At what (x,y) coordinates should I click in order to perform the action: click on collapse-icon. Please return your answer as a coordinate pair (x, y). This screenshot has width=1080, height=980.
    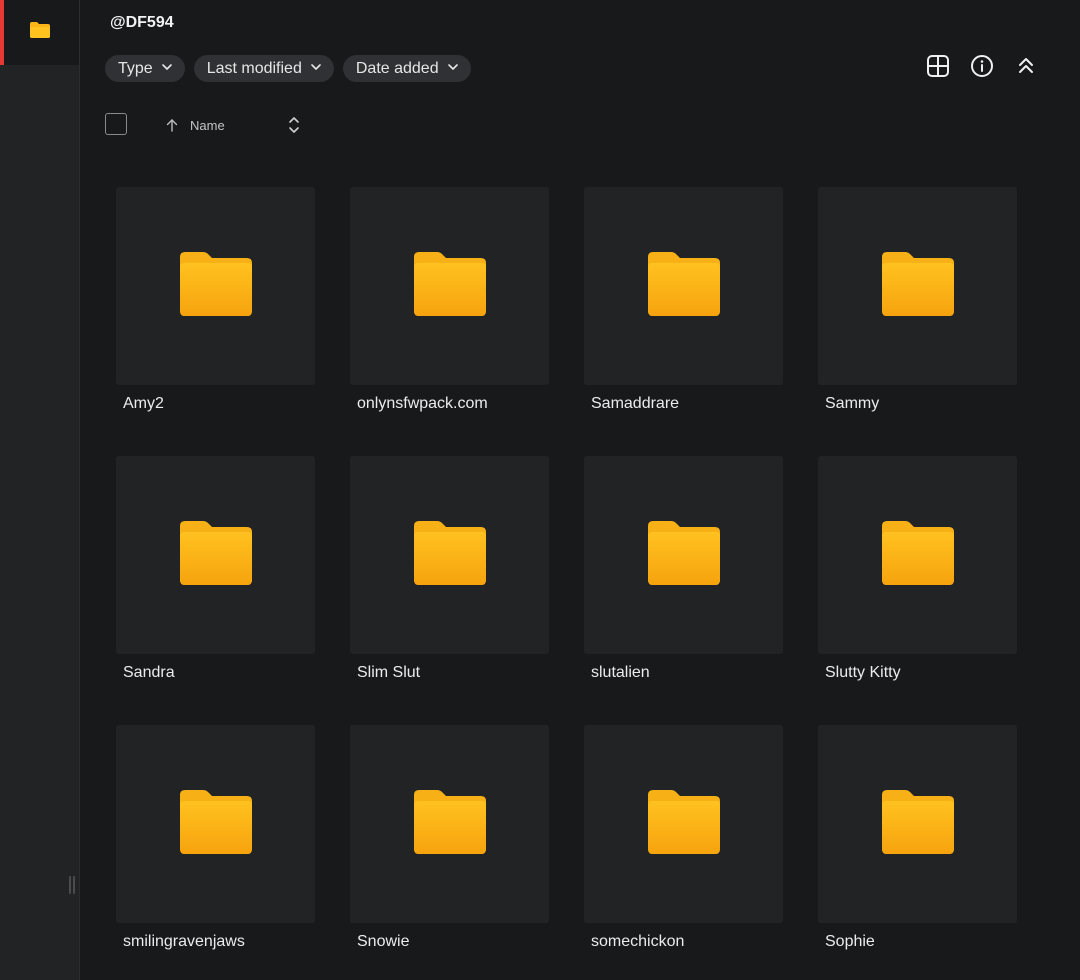
    Looking at the image, I should click on (1026, 68).